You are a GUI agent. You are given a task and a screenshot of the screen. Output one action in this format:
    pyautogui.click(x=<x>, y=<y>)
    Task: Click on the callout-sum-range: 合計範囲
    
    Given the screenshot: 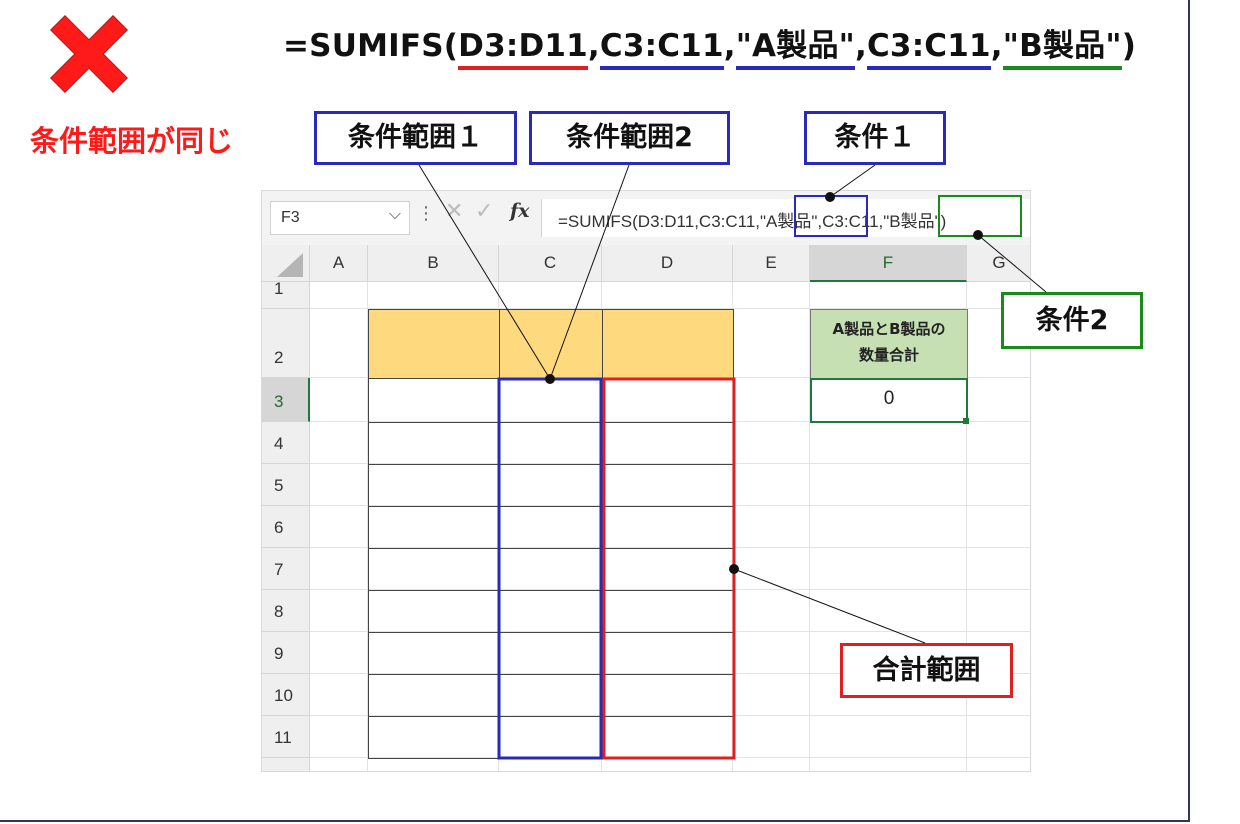 What is the action you would take?
    pyautogui.click(x=926, y=670)
    